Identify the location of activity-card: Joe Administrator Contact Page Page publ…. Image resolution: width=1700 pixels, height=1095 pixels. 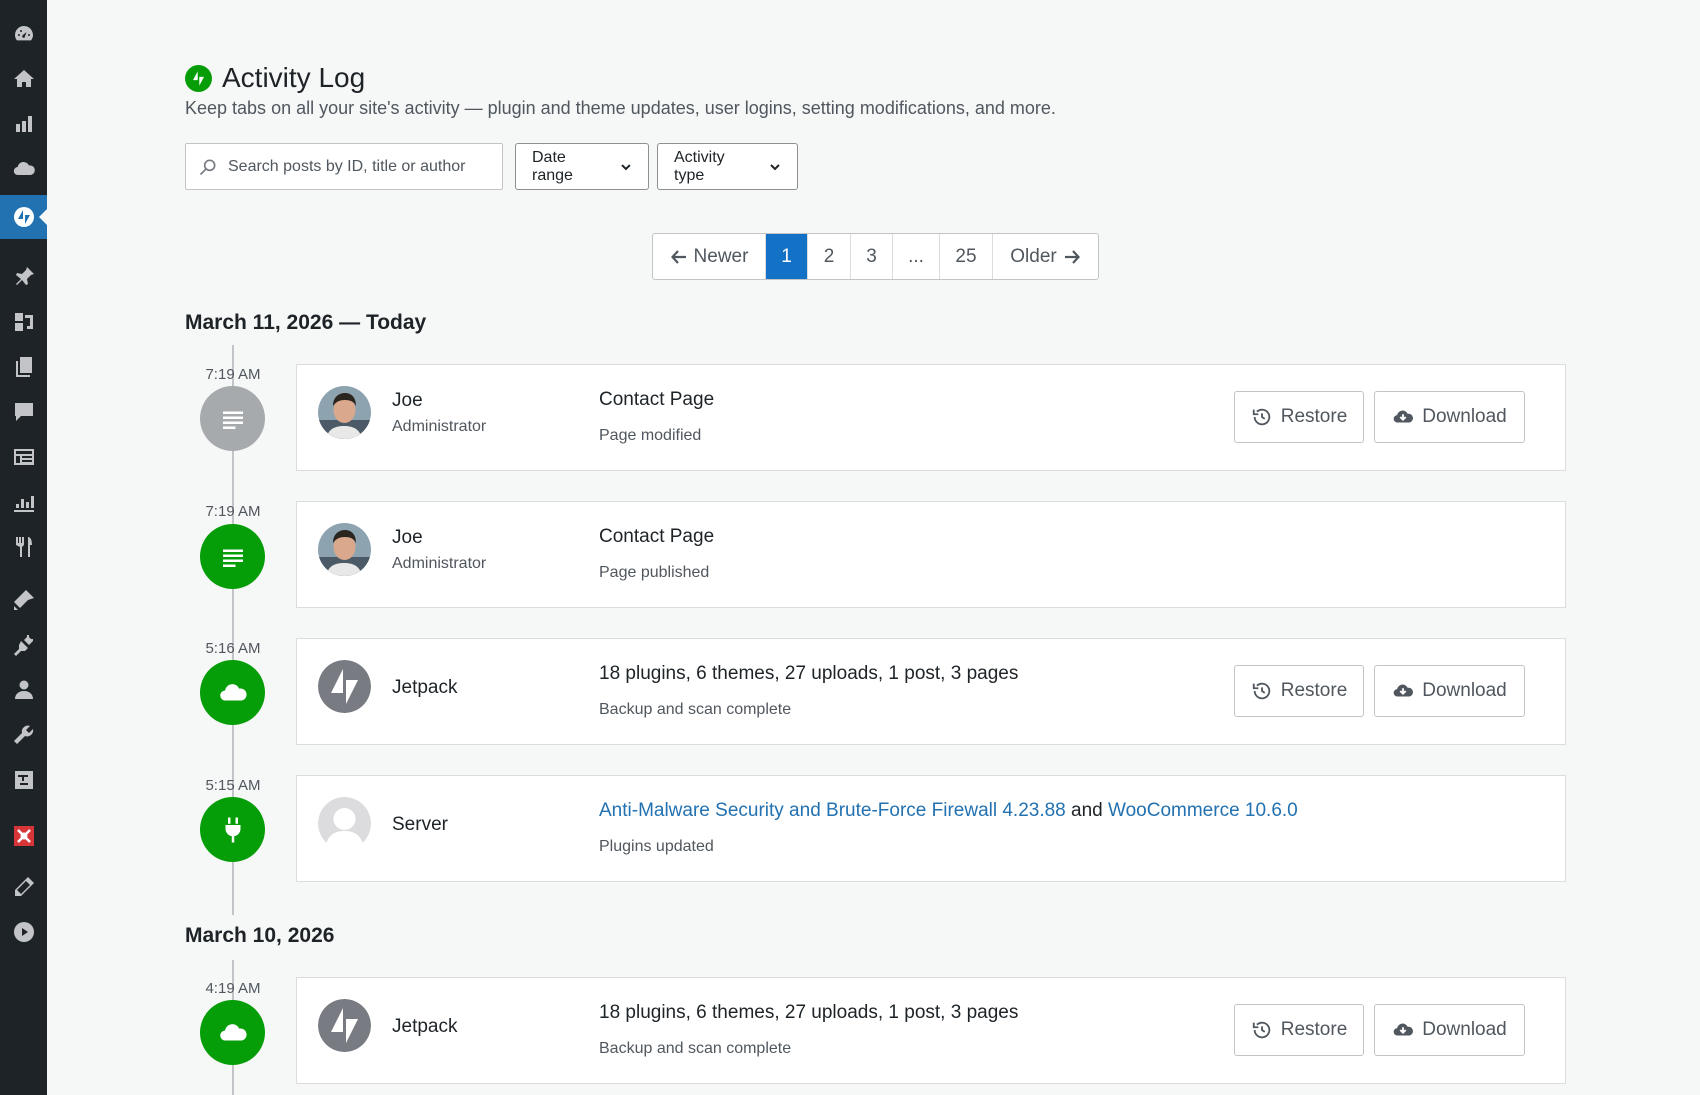
(931, 554).